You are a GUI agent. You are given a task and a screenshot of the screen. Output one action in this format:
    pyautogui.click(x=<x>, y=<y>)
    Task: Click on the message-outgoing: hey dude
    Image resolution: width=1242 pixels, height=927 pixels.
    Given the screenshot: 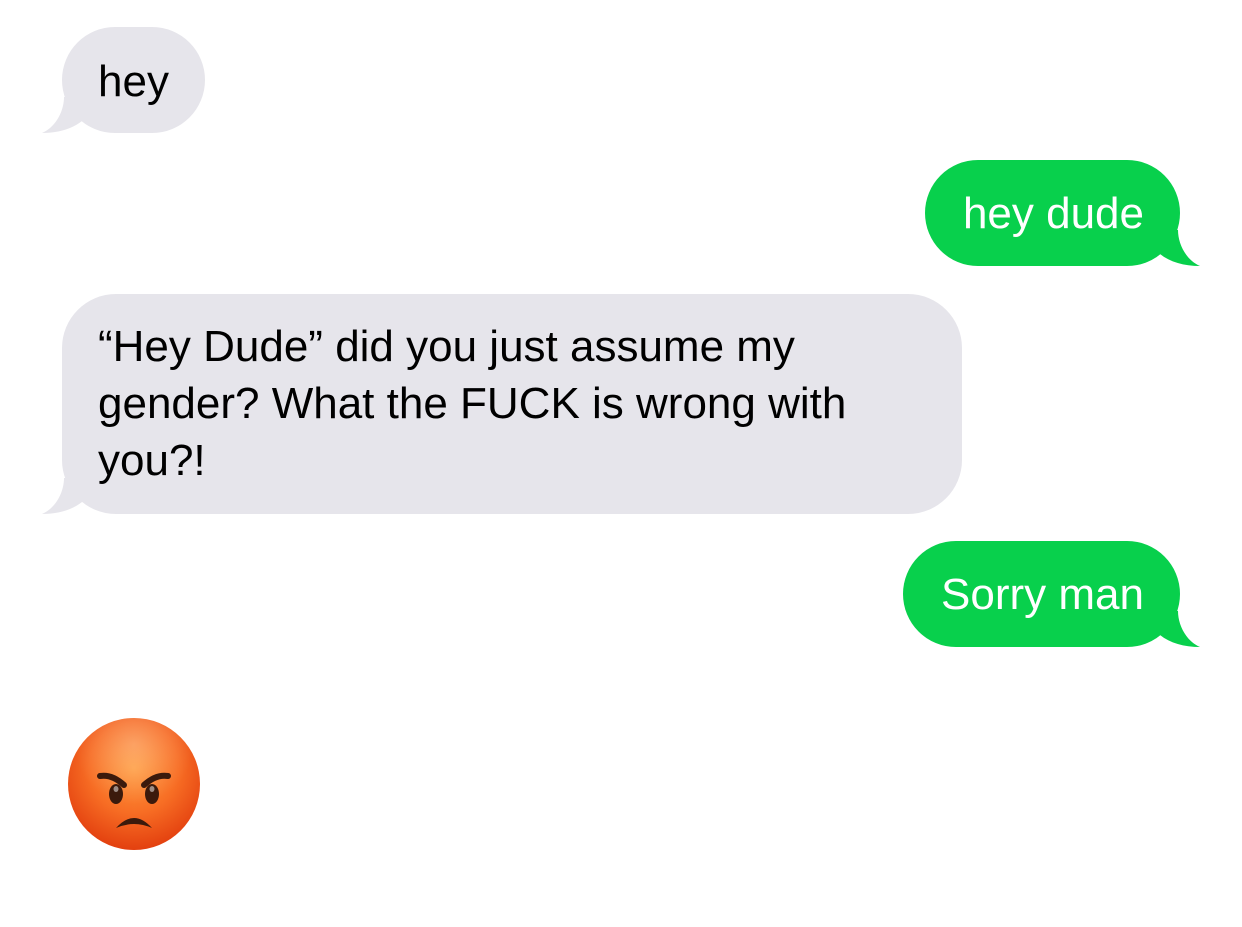 What is the action you would take?
    pyautogui.click(x=1062, y=213)
    